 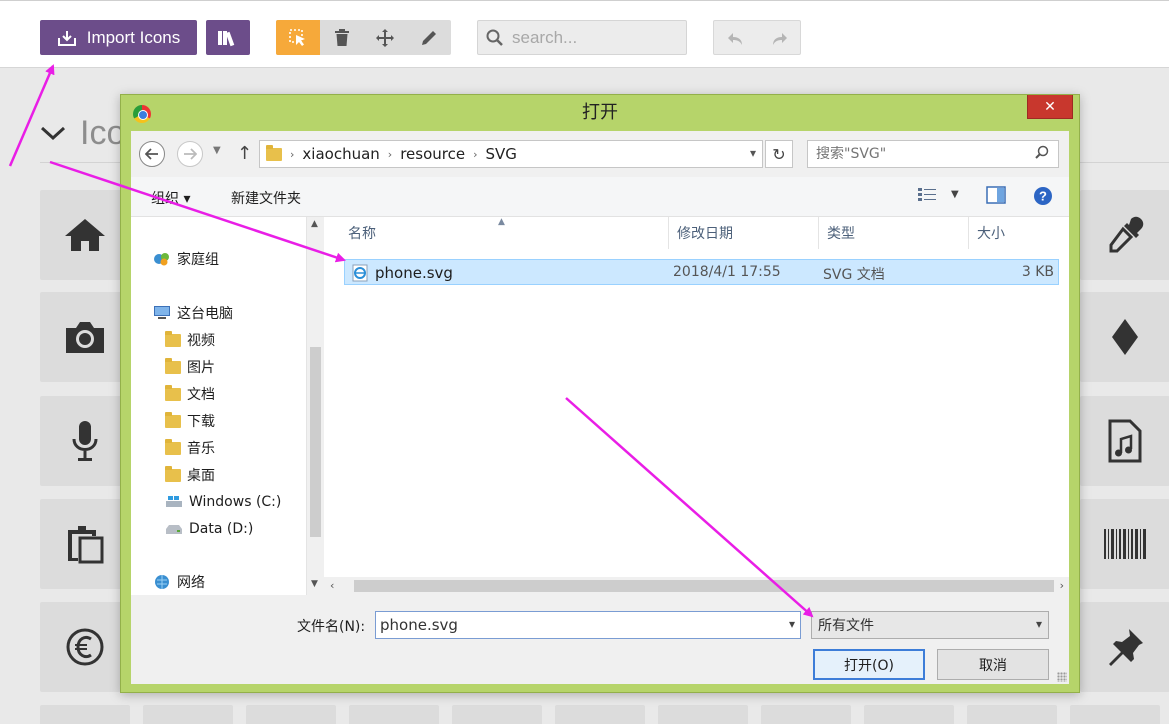 What do you see at coordinates (938, 194) in the screenshot?
I see `view-options-button: ▼` at bounding box center [938, 194].